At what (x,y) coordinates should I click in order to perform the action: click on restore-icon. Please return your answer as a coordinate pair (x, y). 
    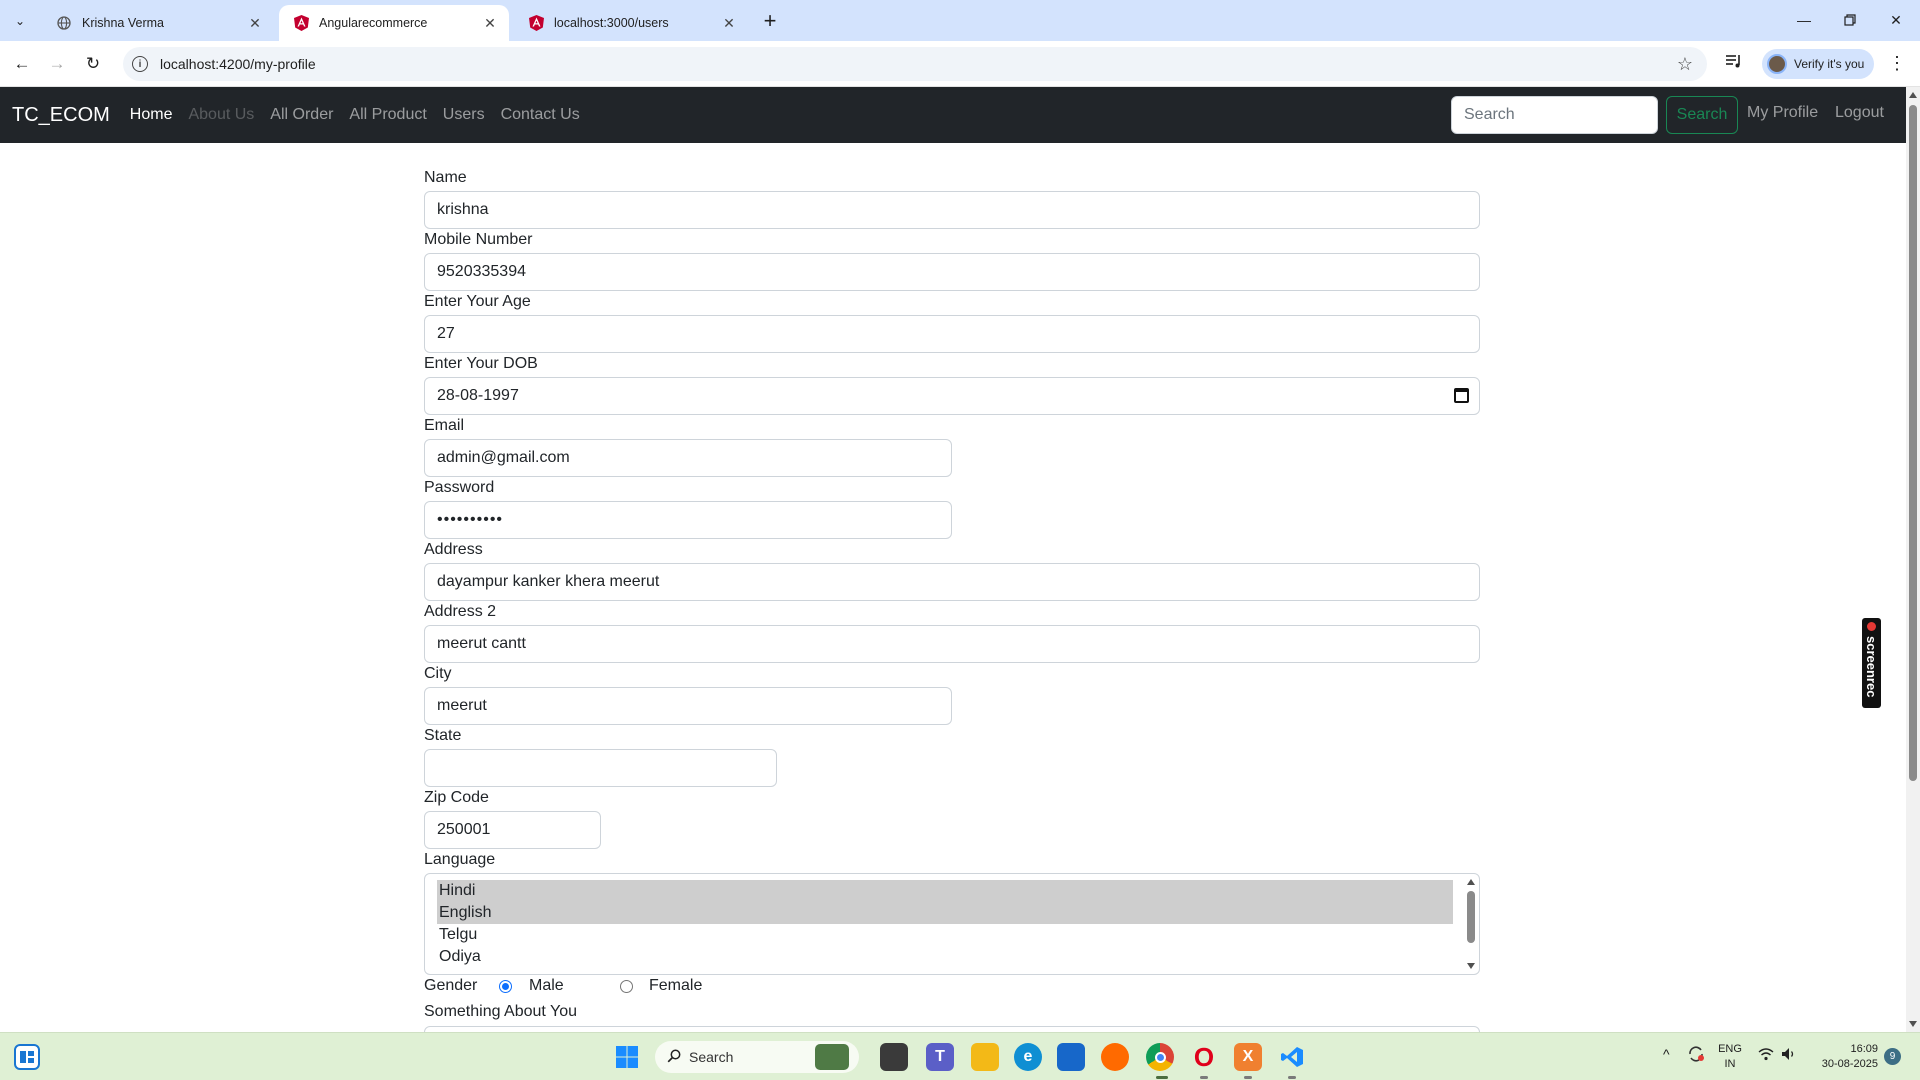
    Looking at the image, I should click on (1850, 20).